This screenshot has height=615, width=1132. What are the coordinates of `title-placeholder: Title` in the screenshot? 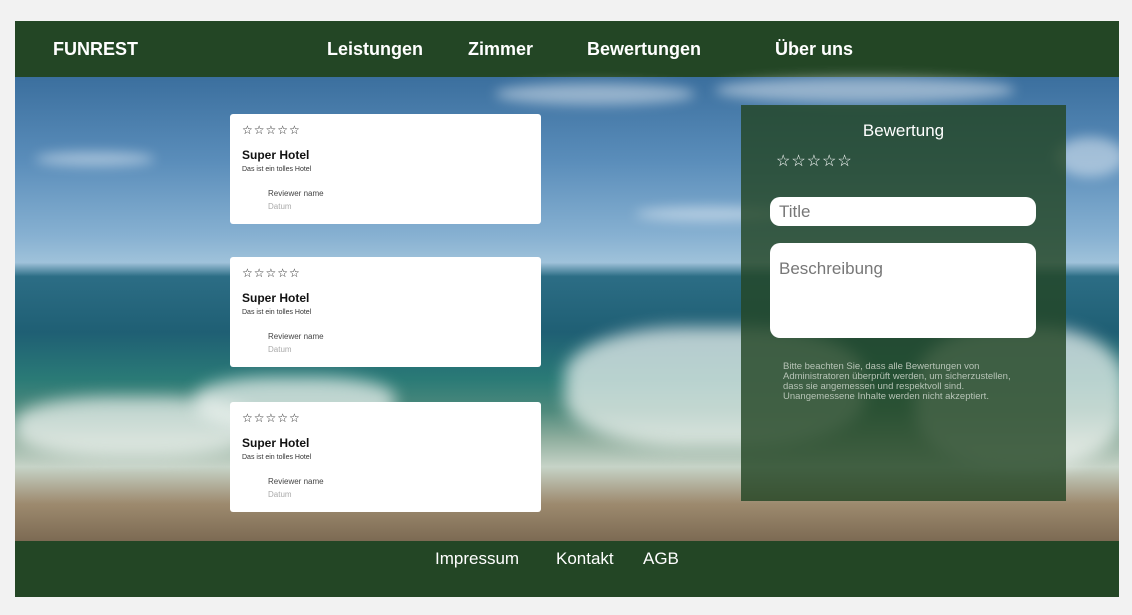 It's located at (795, 211).